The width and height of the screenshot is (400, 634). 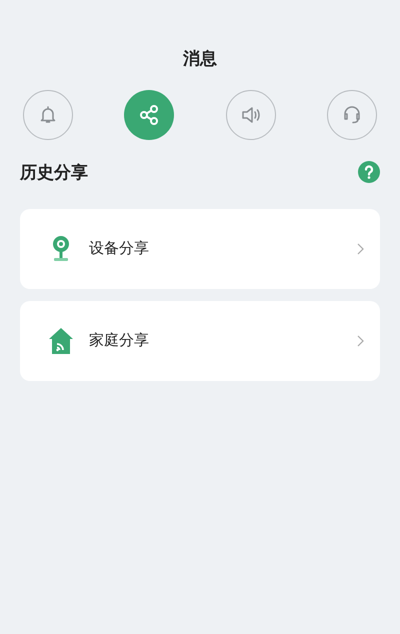 I want to click on page-title: 消息, so click(x=200, y=59).